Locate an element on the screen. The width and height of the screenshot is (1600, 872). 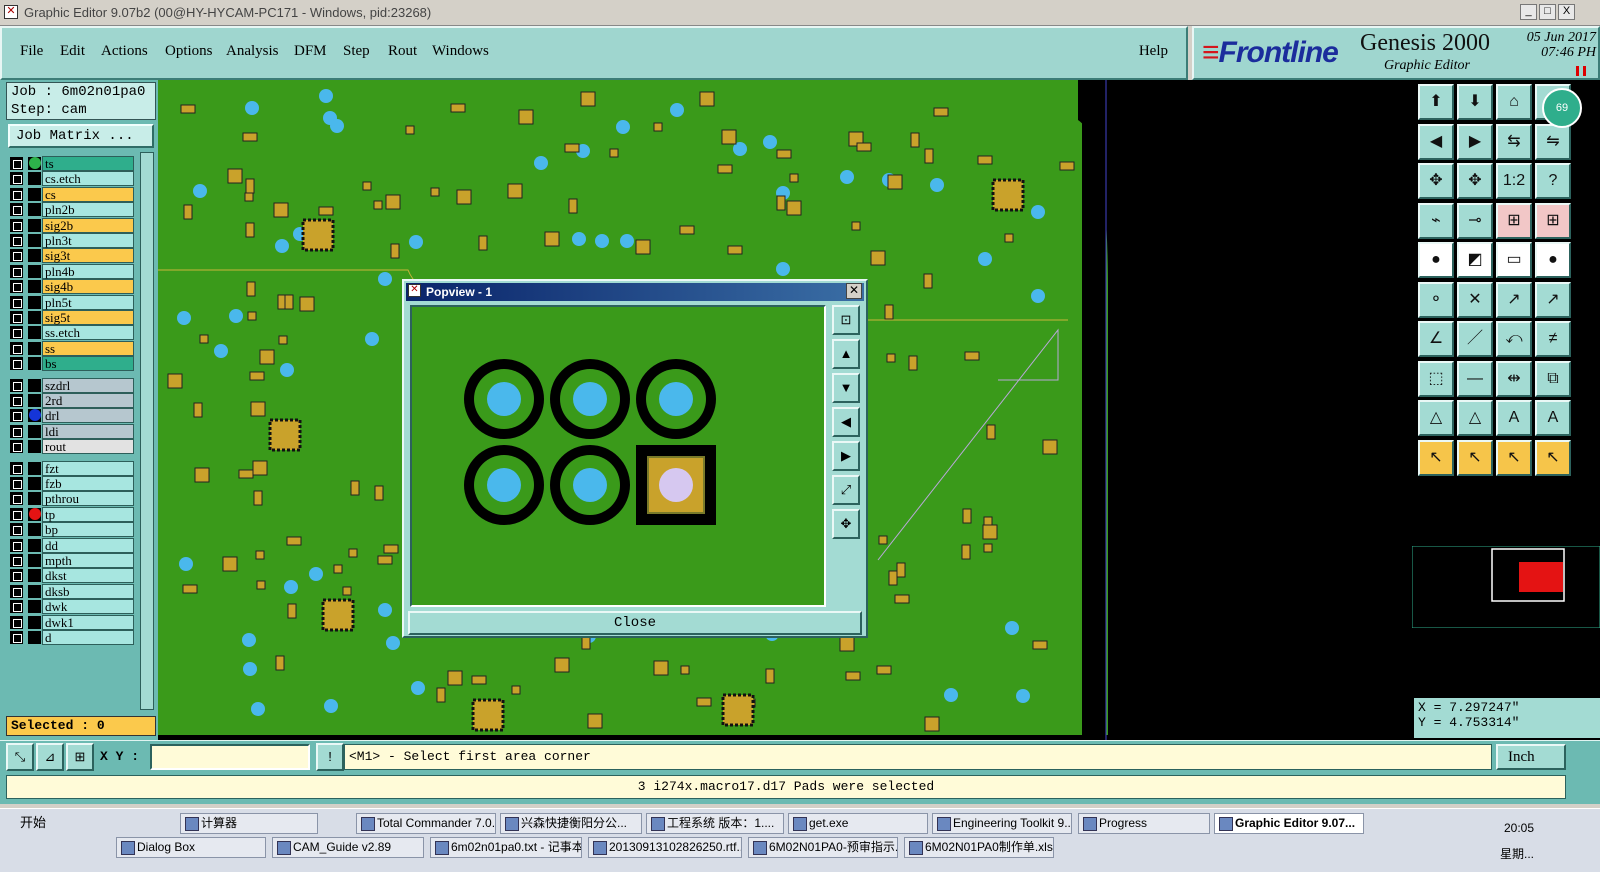
tool-button-3: ⌂ is located at coordinates (1514, 102).